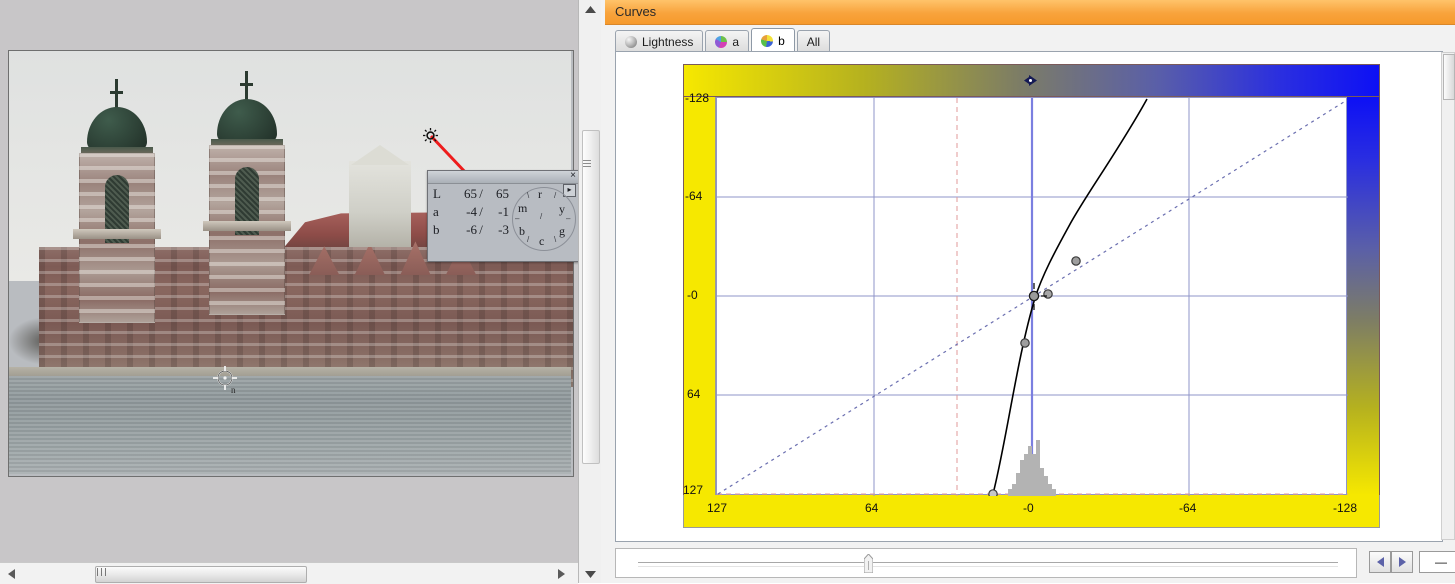  I want to click on wheel-label-r: r, so click(540, 194).